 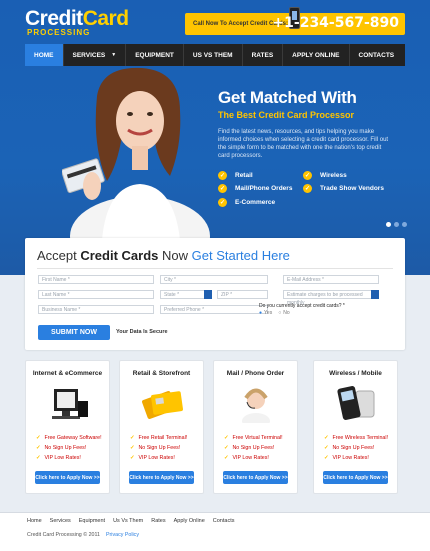 What do you see at coordinates (73, 438) in the screenshot?
I see `list-item-text: Free Gateway Software!` at bounding box center [73, 438].